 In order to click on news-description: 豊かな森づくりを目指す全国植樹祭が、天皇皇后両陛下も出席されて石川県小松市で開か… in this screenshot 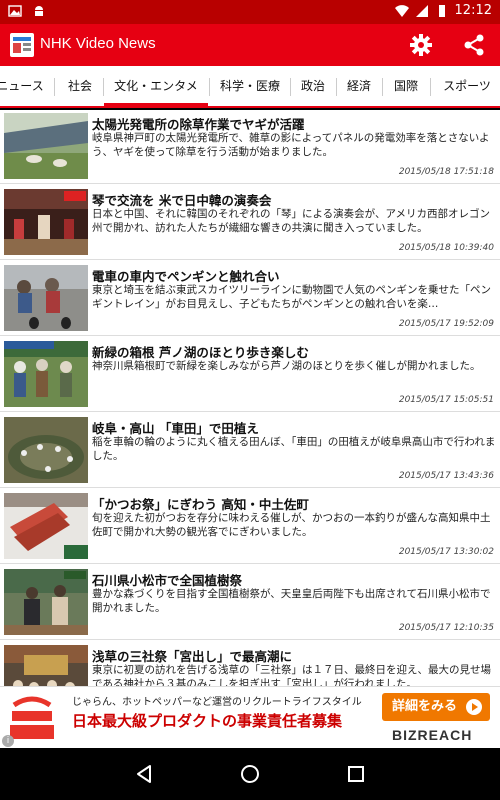, I will do `click(291, 601)`.